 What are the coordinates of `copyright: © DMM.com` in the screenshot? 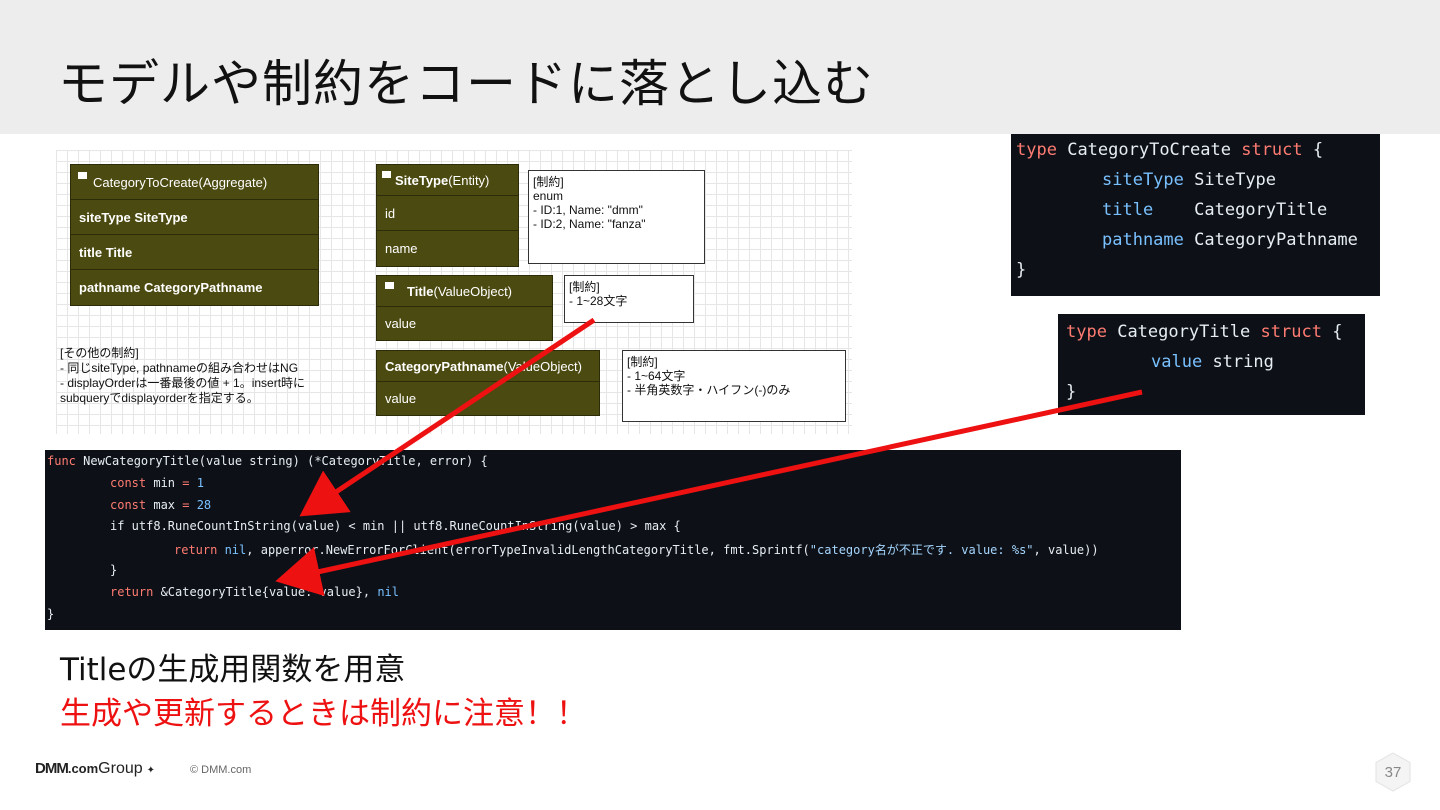 It's located at (221, 770).